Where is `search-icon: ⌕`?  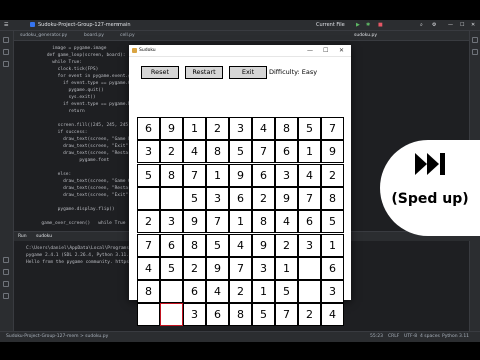 search-icon: ⌕ is located at coordinates (421, 25).